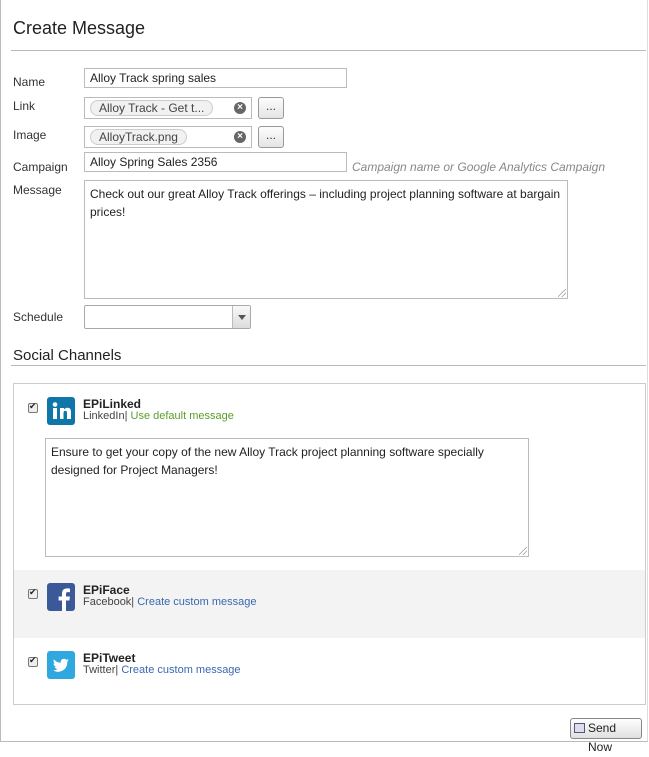  I want to click on channel-twitter: EPiTweet Twitter| Create custom message, so click(329, 671).